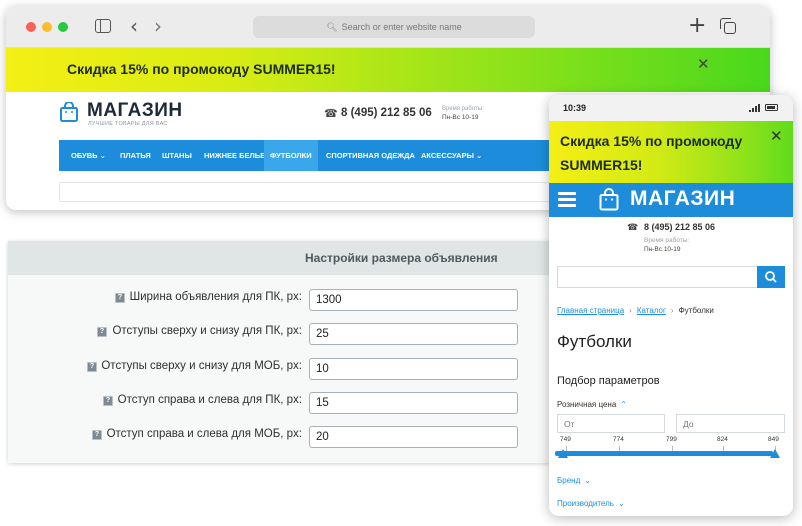 Image resolution: width=802 pixels, height=526 pixels. What do you see at coordinates (623, 404) in the screenshot?
I see `chevron-up-icon: ⌃` at bounding box center [623, 404].